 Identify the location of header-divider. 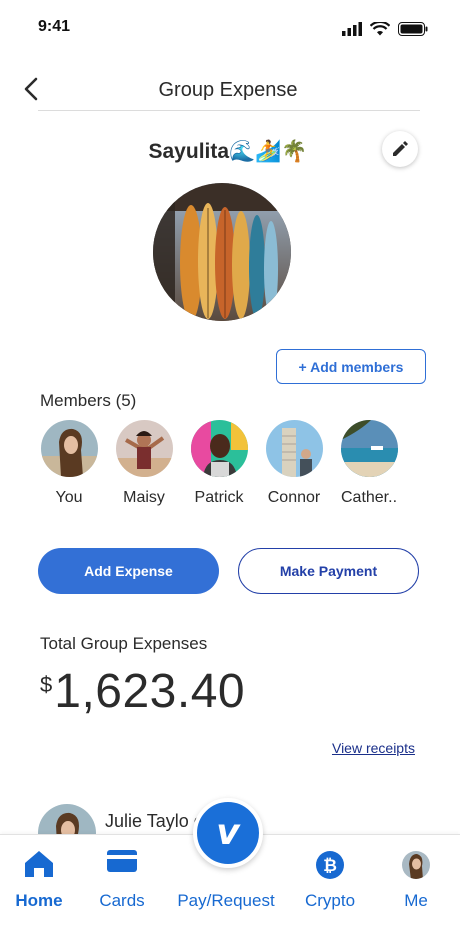
(229, 110).